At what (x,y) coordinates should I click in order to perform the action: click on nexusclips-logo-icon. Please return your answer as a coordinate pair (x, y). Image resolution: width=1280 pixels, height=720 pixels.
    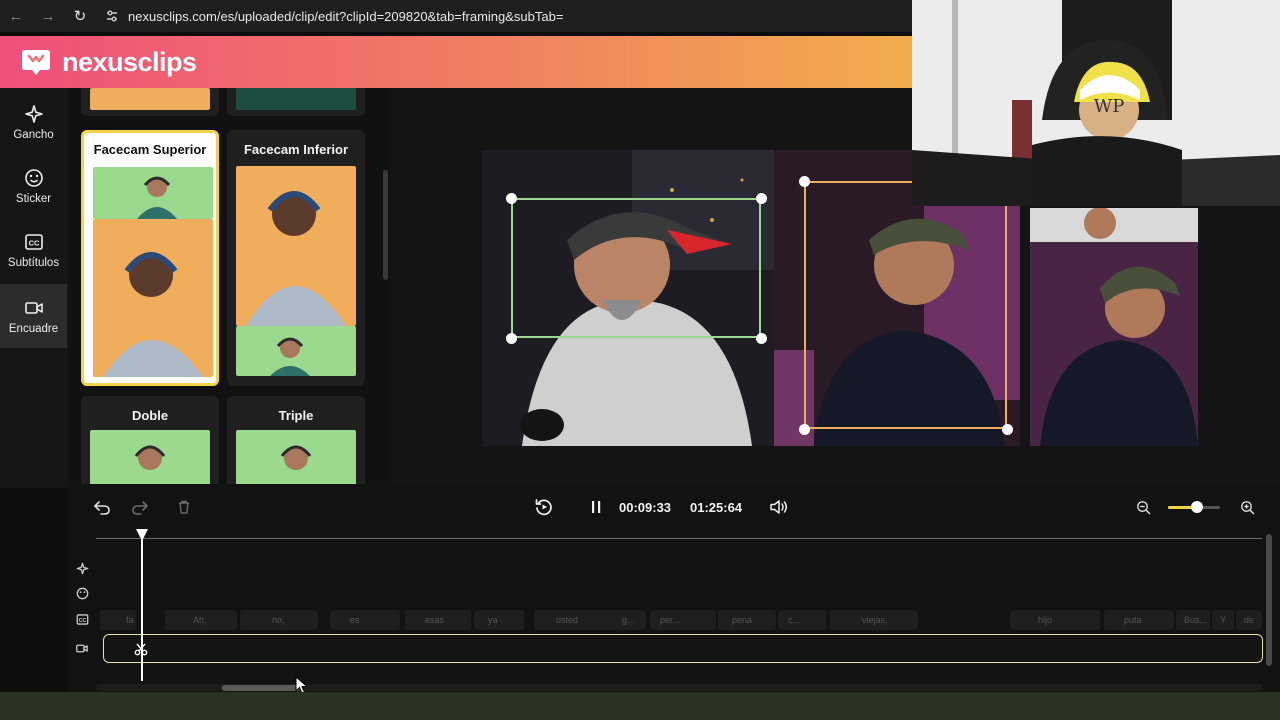
    Looking at the image, I should click on (36, 62).